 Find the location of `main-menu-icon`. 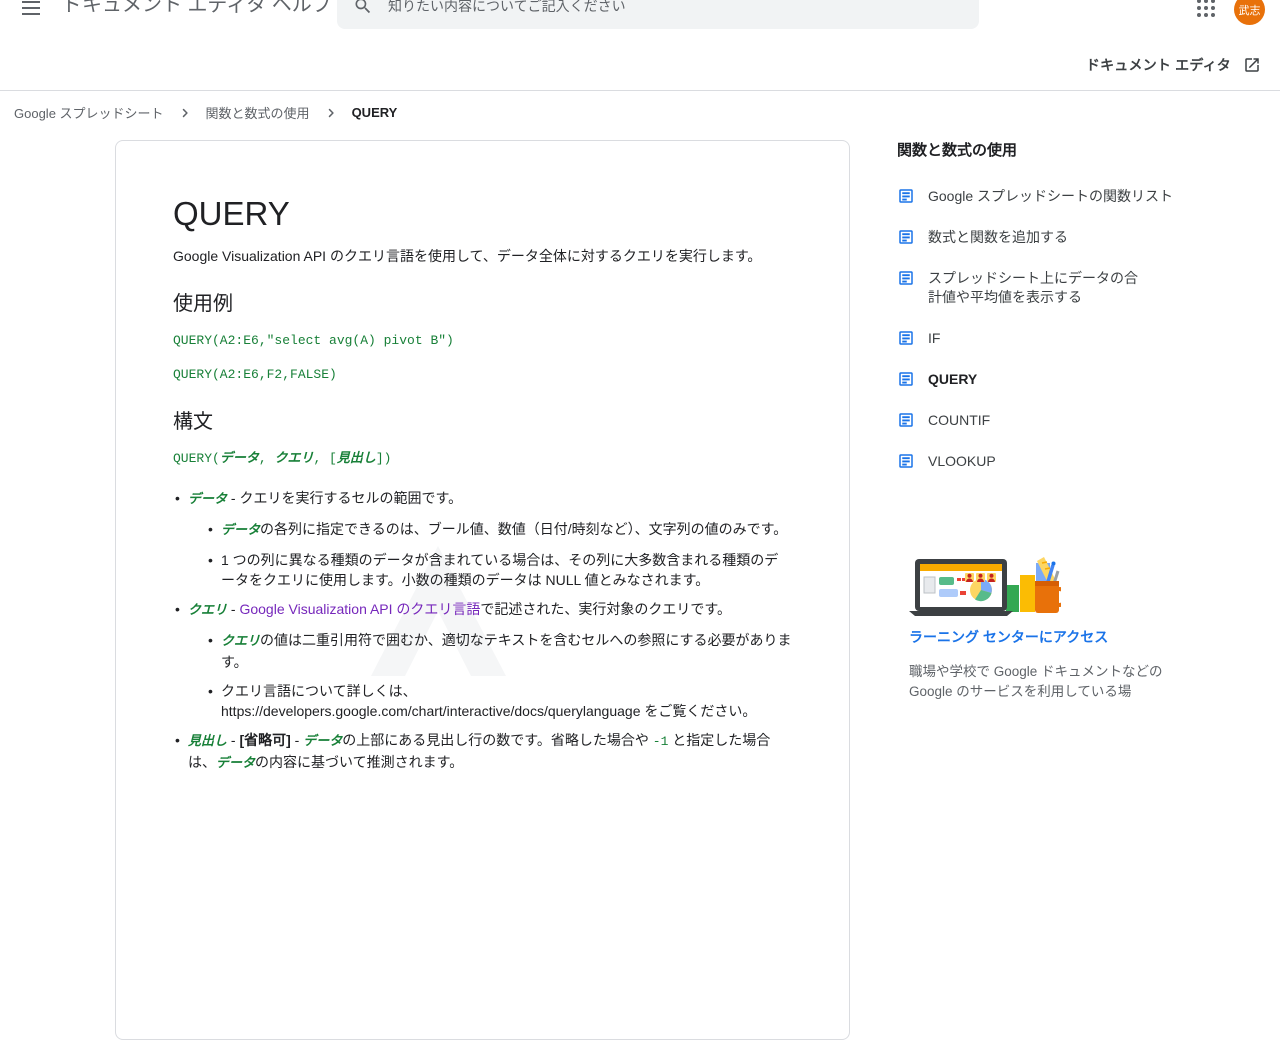

main-menu-icon is located at coordinates (31, 9).